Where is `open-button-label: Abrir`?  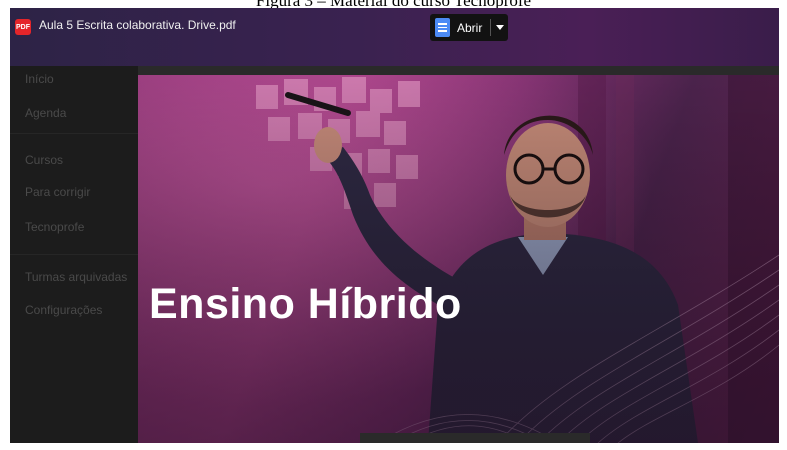
open-button-label: Abrir is located at coordinates (470, 27).